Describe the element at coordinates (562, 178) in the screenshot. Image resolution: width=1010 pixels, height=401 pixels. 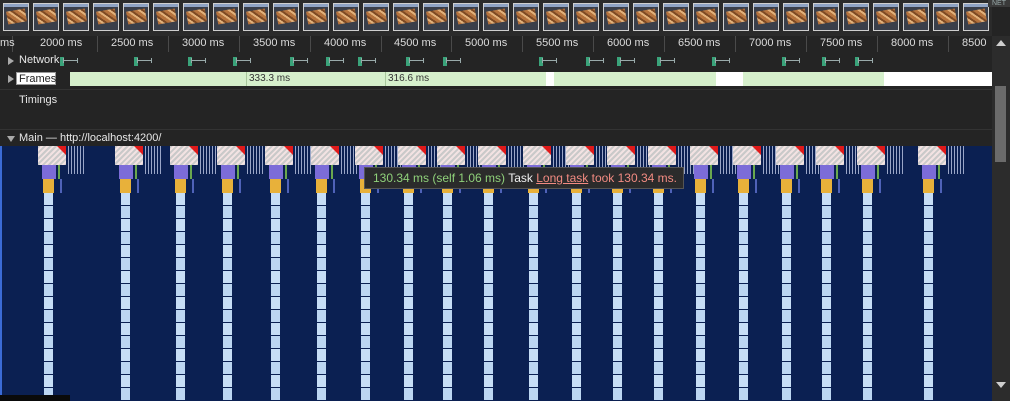
I see `long-task-link: Long task` at that location.